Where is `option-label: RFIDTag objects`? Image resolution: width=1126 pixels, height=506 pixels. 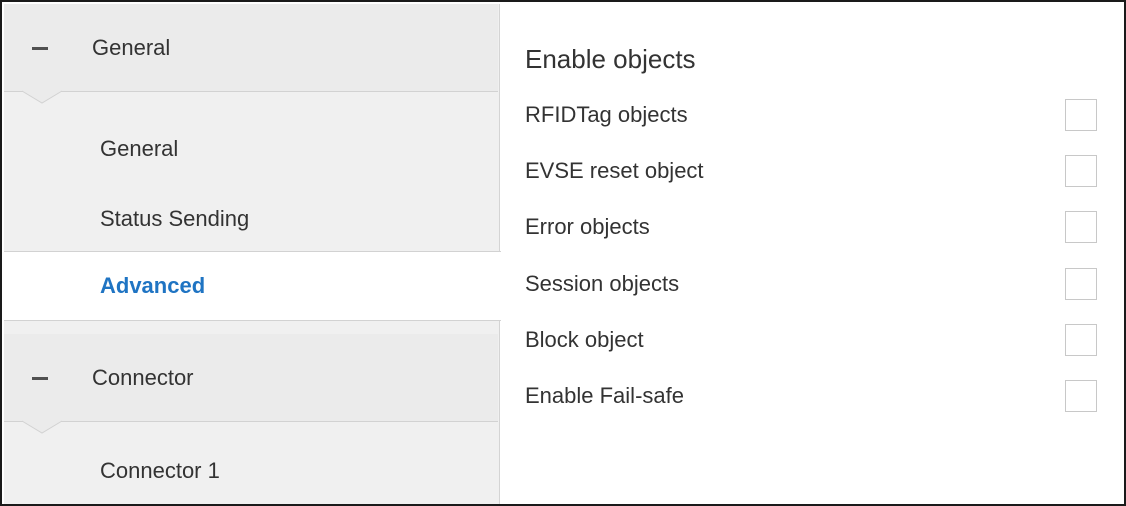 option-label: RFIDTag objects is located at coordinates (606, 114).